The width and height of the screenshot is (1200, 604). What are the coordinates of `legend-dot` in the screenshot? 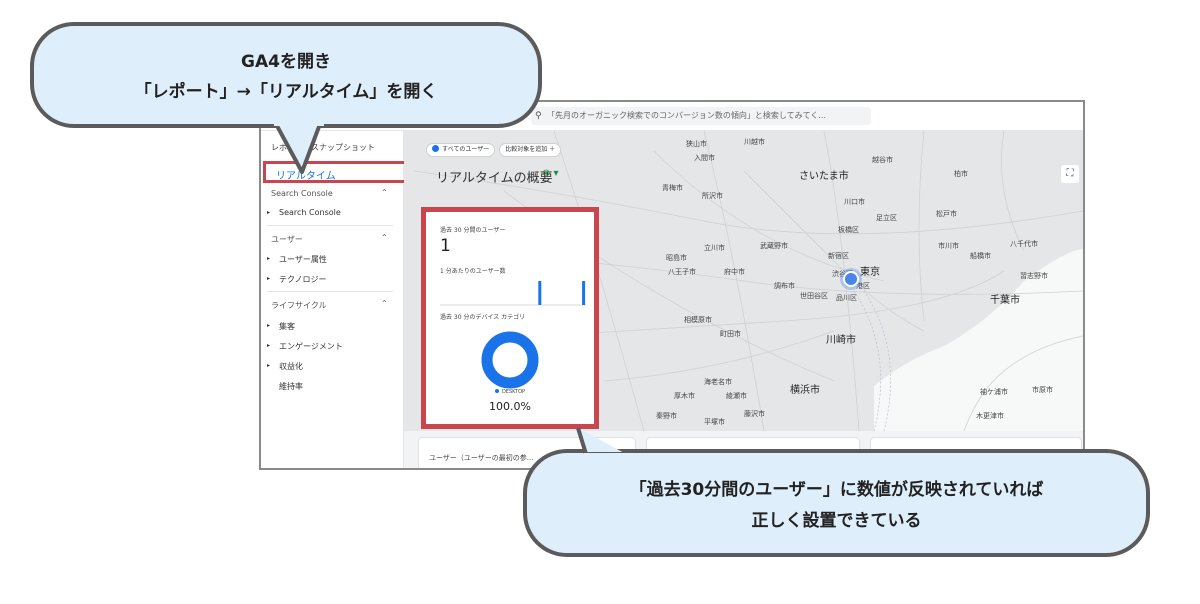 It's located at (496, 391).